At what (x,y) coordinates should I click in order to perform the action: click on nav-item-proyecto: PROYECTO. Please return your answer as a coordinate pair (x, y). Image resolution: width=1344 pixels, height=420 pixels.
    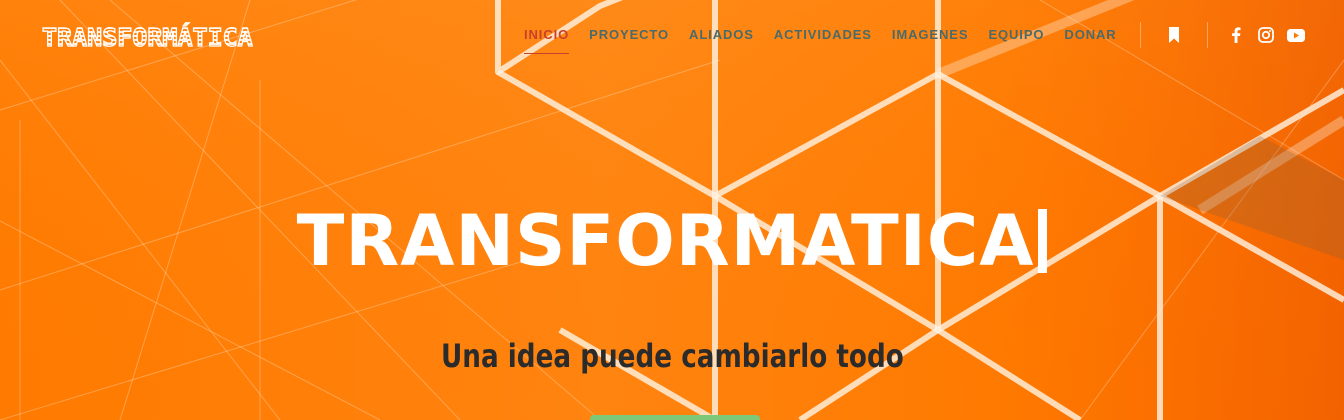
    Looking at the image, I should click on (629, 36).